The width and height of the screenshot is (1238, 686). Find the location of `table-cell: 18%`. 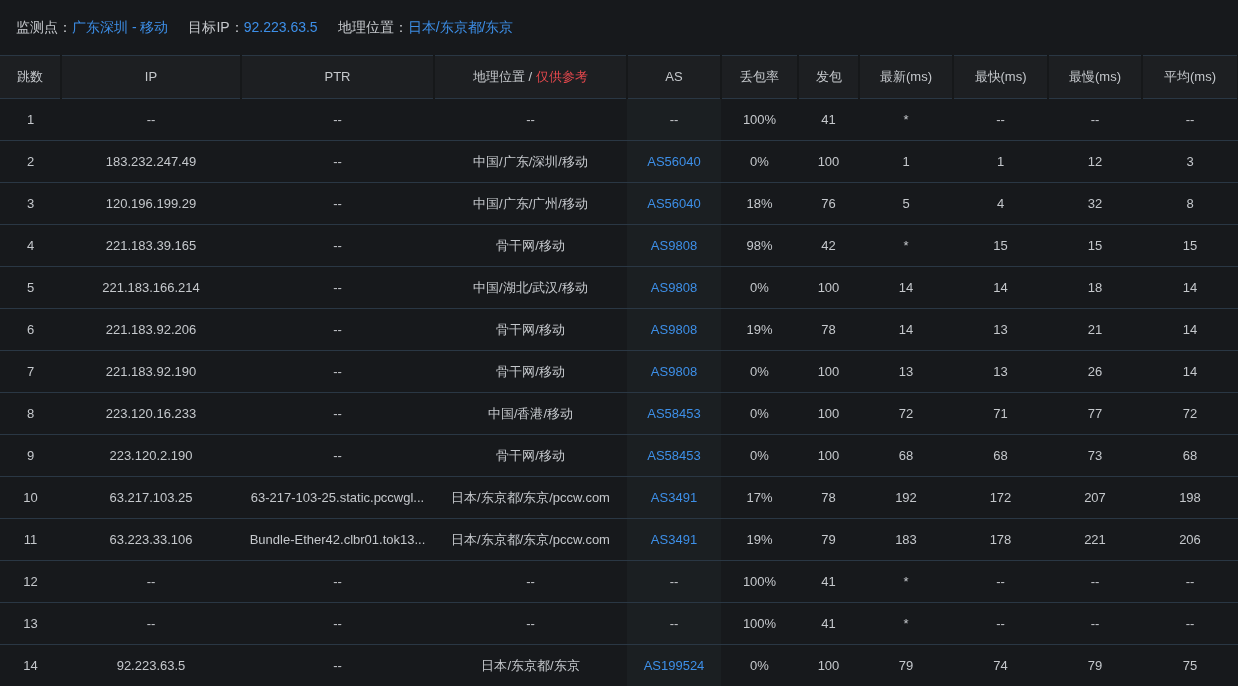

table-cell: 18% is located at coordinates (759, 203).